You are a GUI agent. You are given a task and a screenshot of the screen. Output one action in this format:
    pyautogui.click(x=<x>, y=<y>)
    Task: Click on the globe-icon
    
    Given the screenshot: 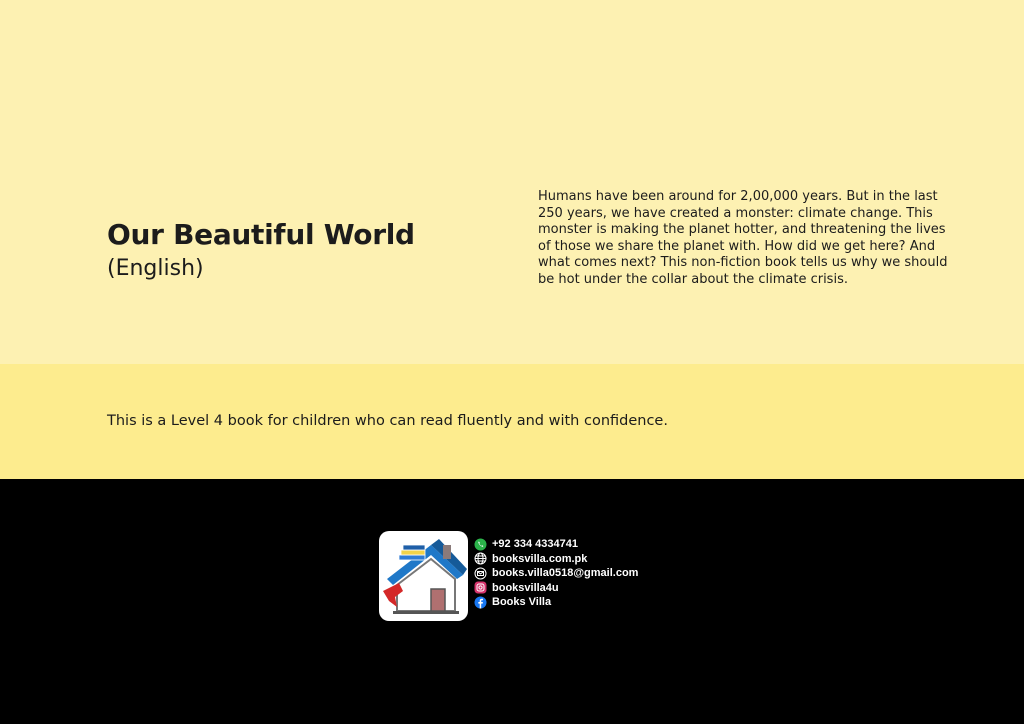 What is the action you would take?
    pyautogui.click(x=480, y=558)
    